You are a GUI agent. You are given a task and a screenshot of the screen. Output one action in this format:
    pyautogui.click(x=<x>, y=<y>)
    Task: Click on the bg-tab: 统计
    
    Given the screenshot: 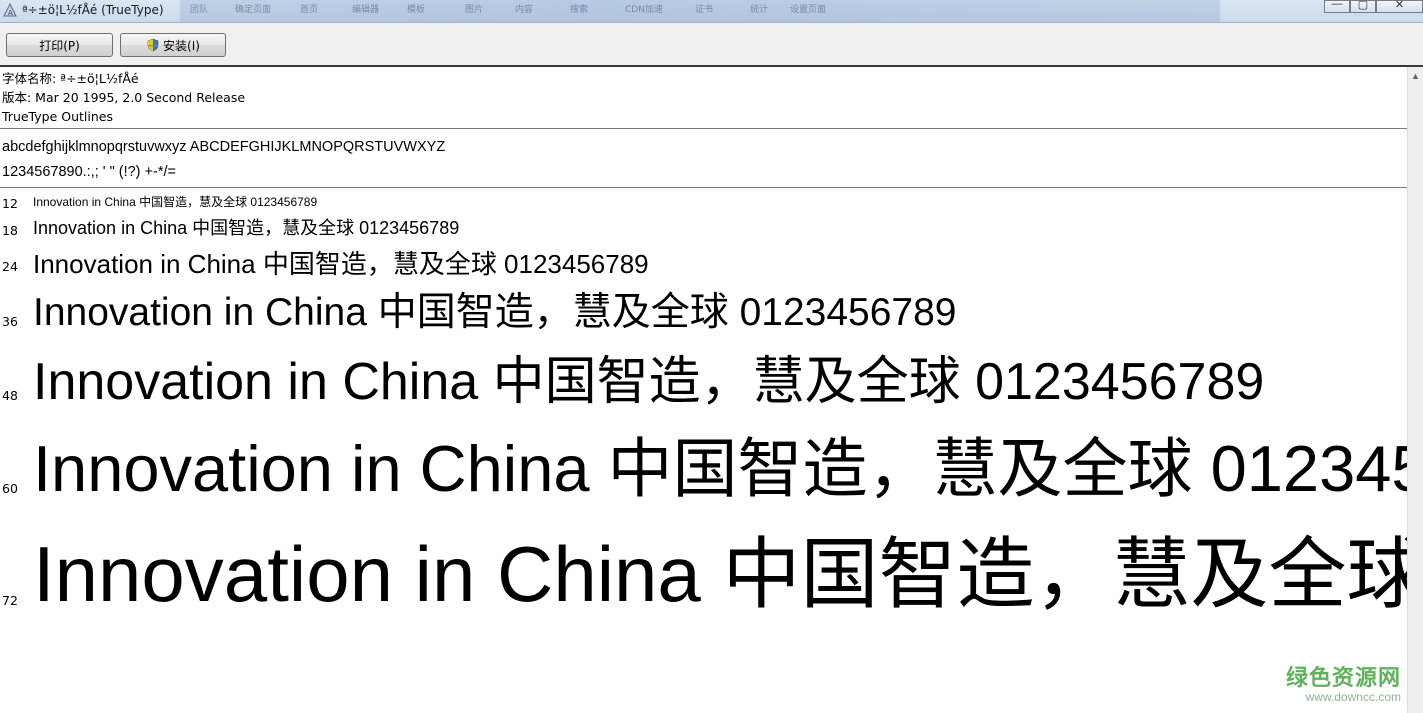 What is the action you would take?
    pyautogui.click(x=759, y=10)
    